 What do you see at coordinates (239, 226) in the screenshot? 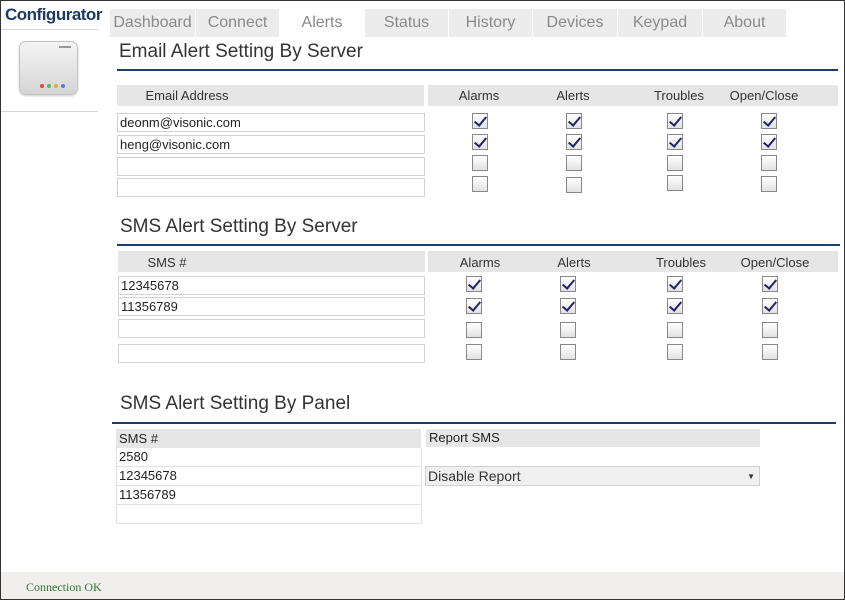
I see `sms-server-section-title: SMS Alert Setting By Server` at bounding box center [239, 226].